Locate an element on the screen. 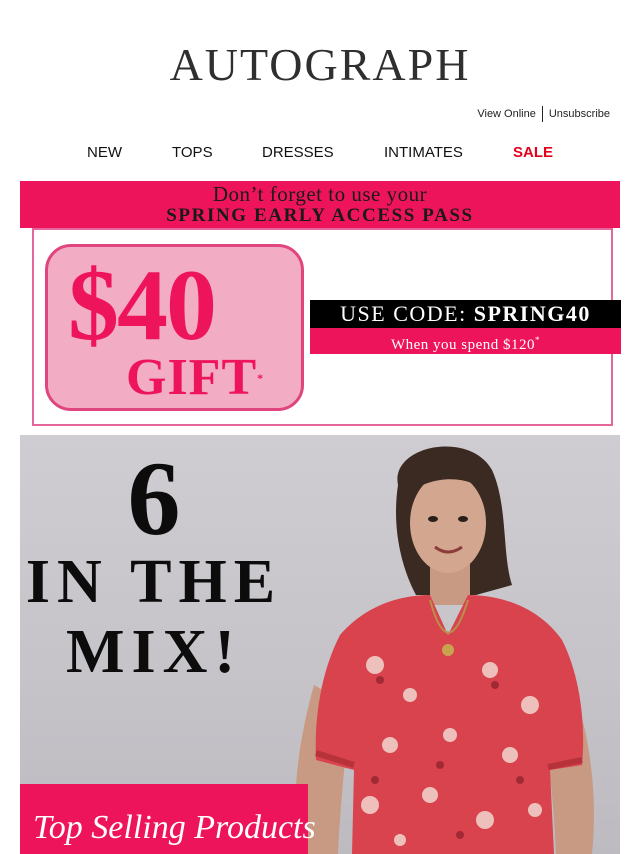 The height and width of the screenshot is (854, 640). nav-item-tops: TOPS is located at coordinates (192, 152).